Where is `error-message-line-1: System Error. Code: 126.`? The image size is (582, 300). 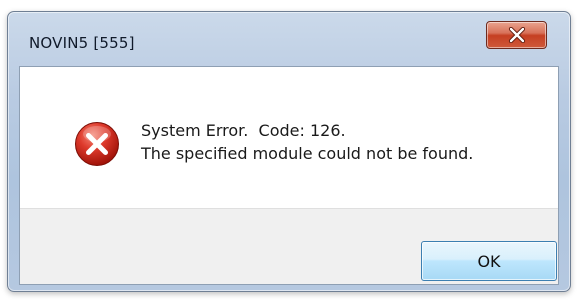
error-message-line-1: System Error. Code: 126. is located at coordinates (243, 130).